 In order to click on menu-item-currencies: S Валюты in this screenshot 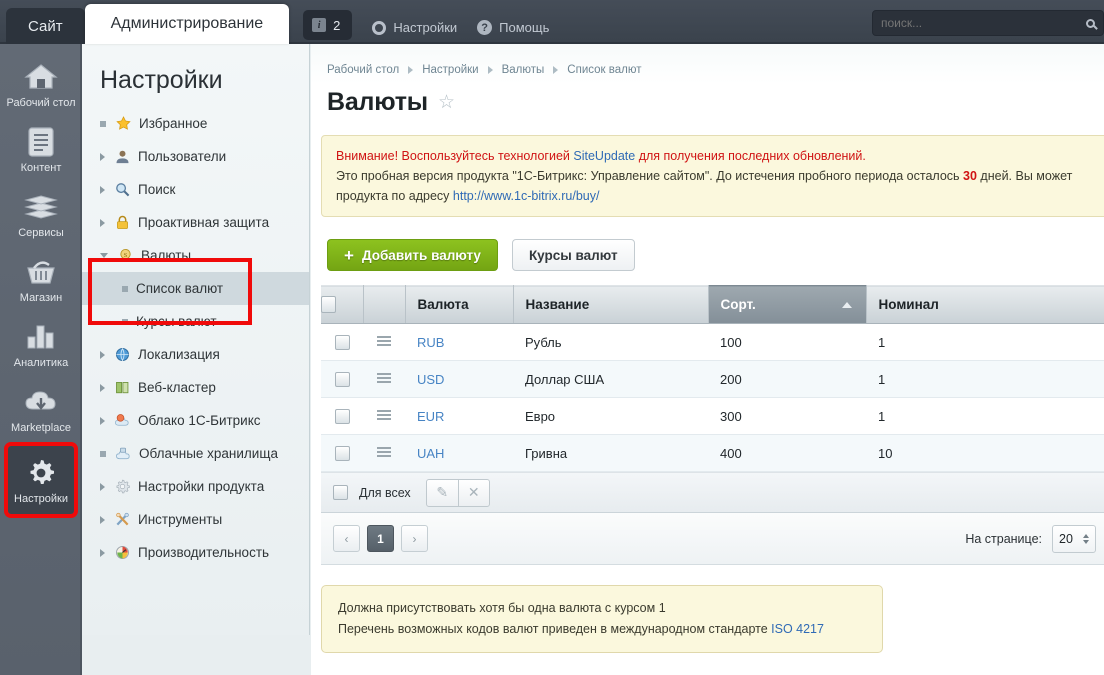, I will do `click(195, 255)`.